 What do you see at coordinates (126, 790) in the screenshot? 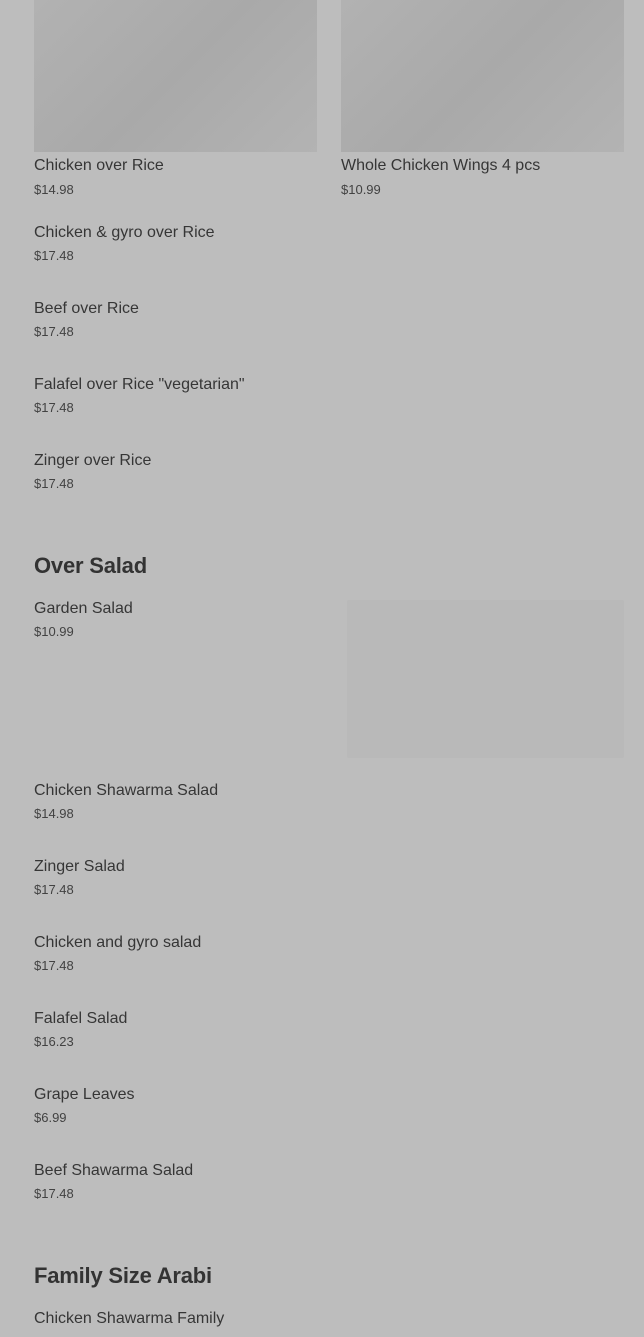
I see `menu-item-name: Chicken Shawarma Salad` at bounding box center [126, 790].